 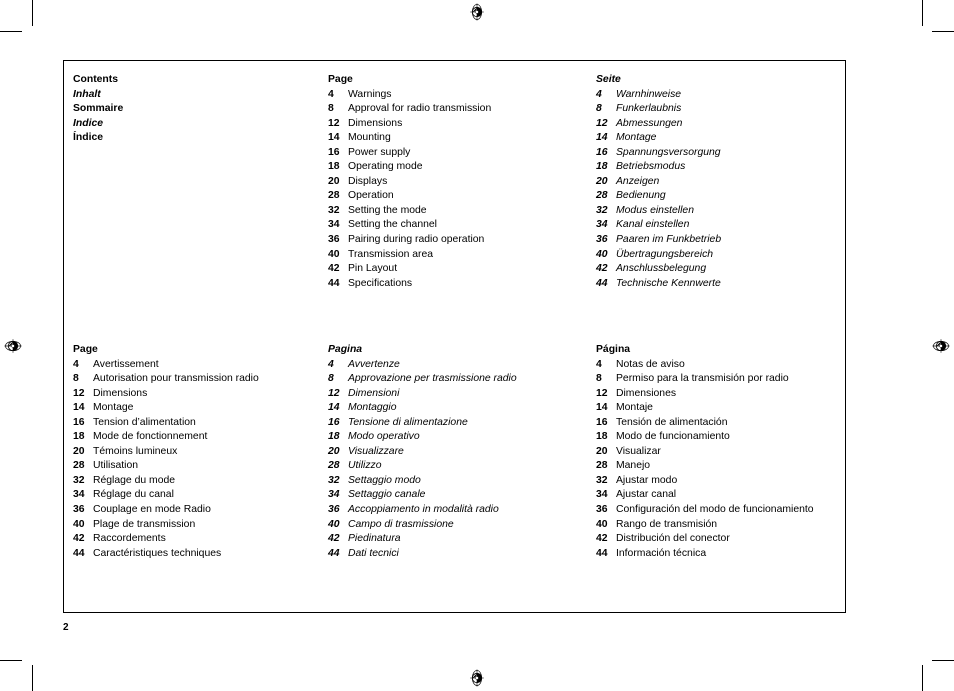 I want to click on toc-entry-title: Dimensions, so click(x=375, y=123).